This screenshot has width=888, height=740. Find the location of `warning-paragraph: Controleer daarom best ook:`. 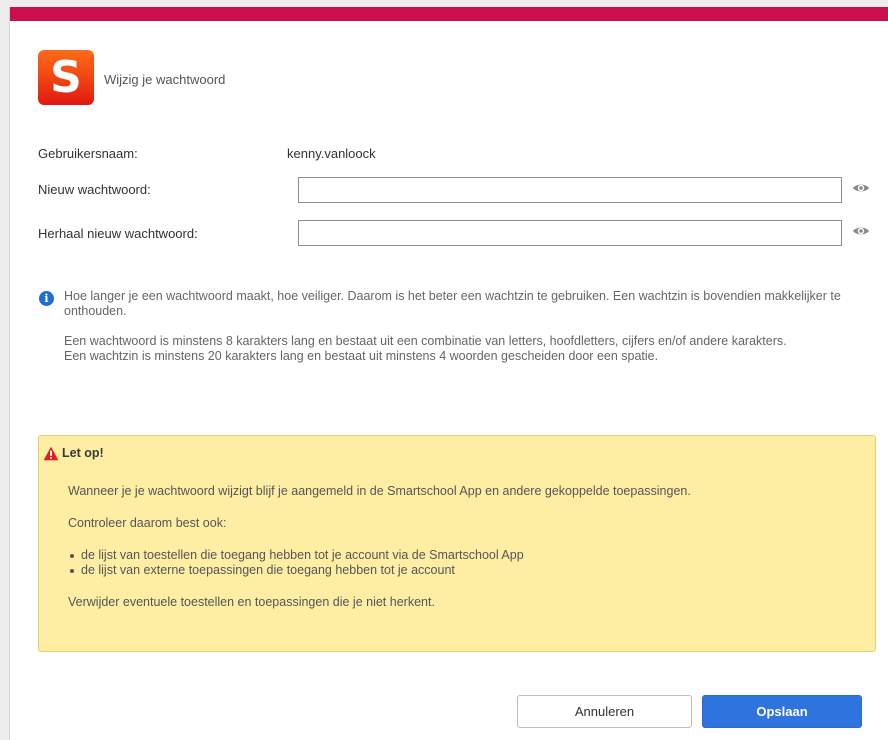

warning-paragraph: Controleer daarom best ook: is located at coordinates (147, 523).